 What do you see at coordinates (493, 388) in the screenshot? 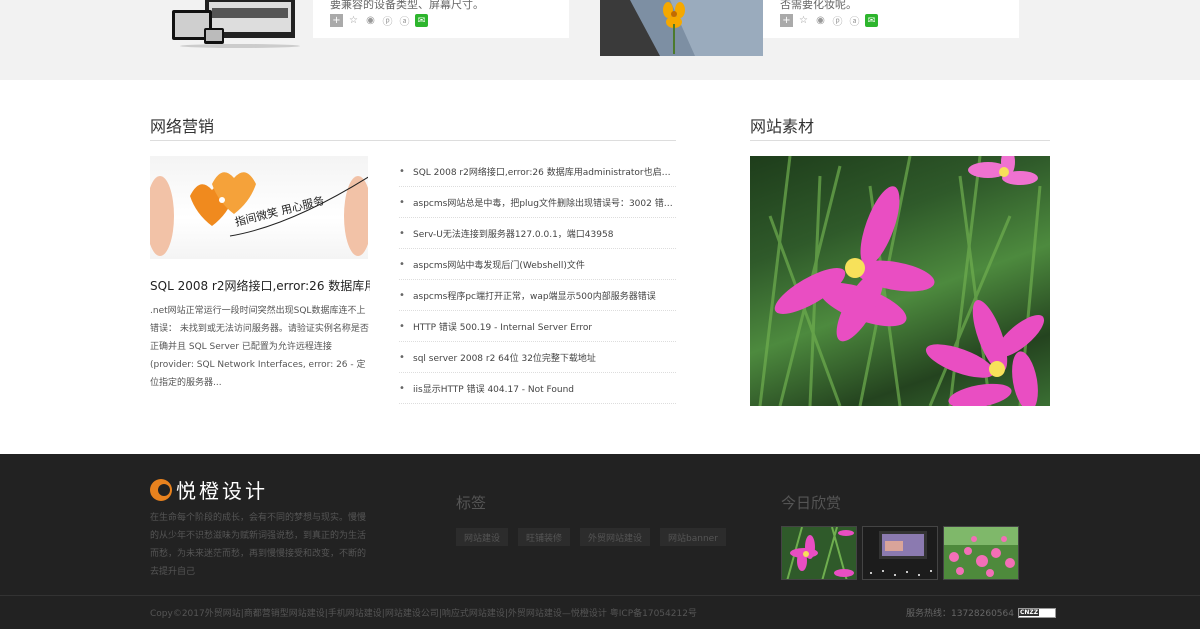
I see `news-title: iis显示HTTP 错误 404.17 - Not Found` at bounding box center [493, 388].